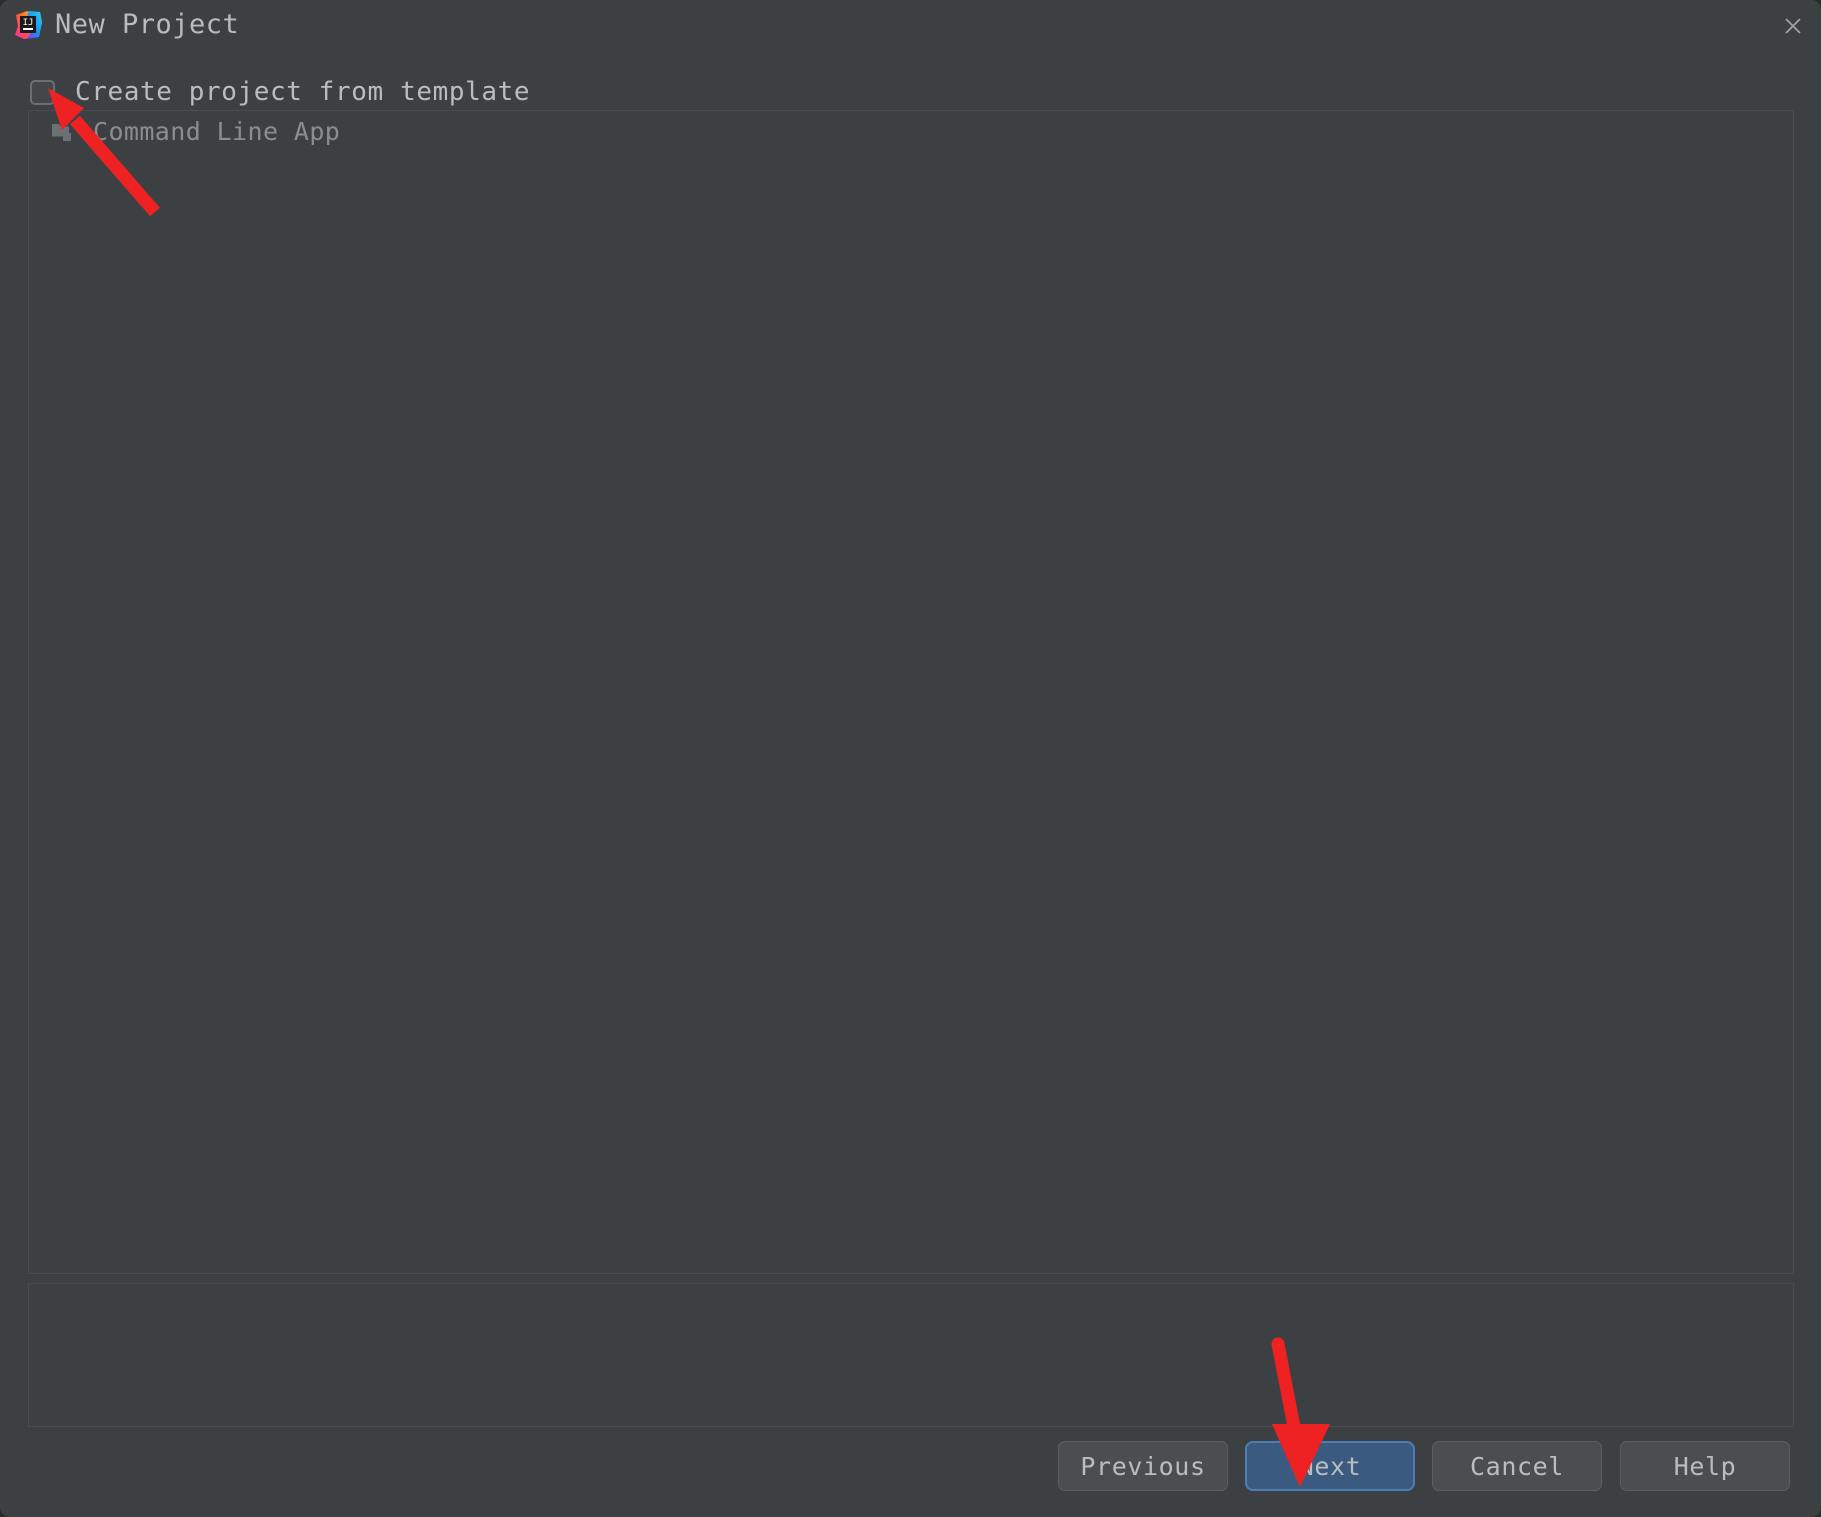 The height and width of the screenshot is (1517, 1821). What do you see at coordinates (1143, 1466) in the screenshot?
I see `previous-button: Previous` at bounding box center [1143, 1466].